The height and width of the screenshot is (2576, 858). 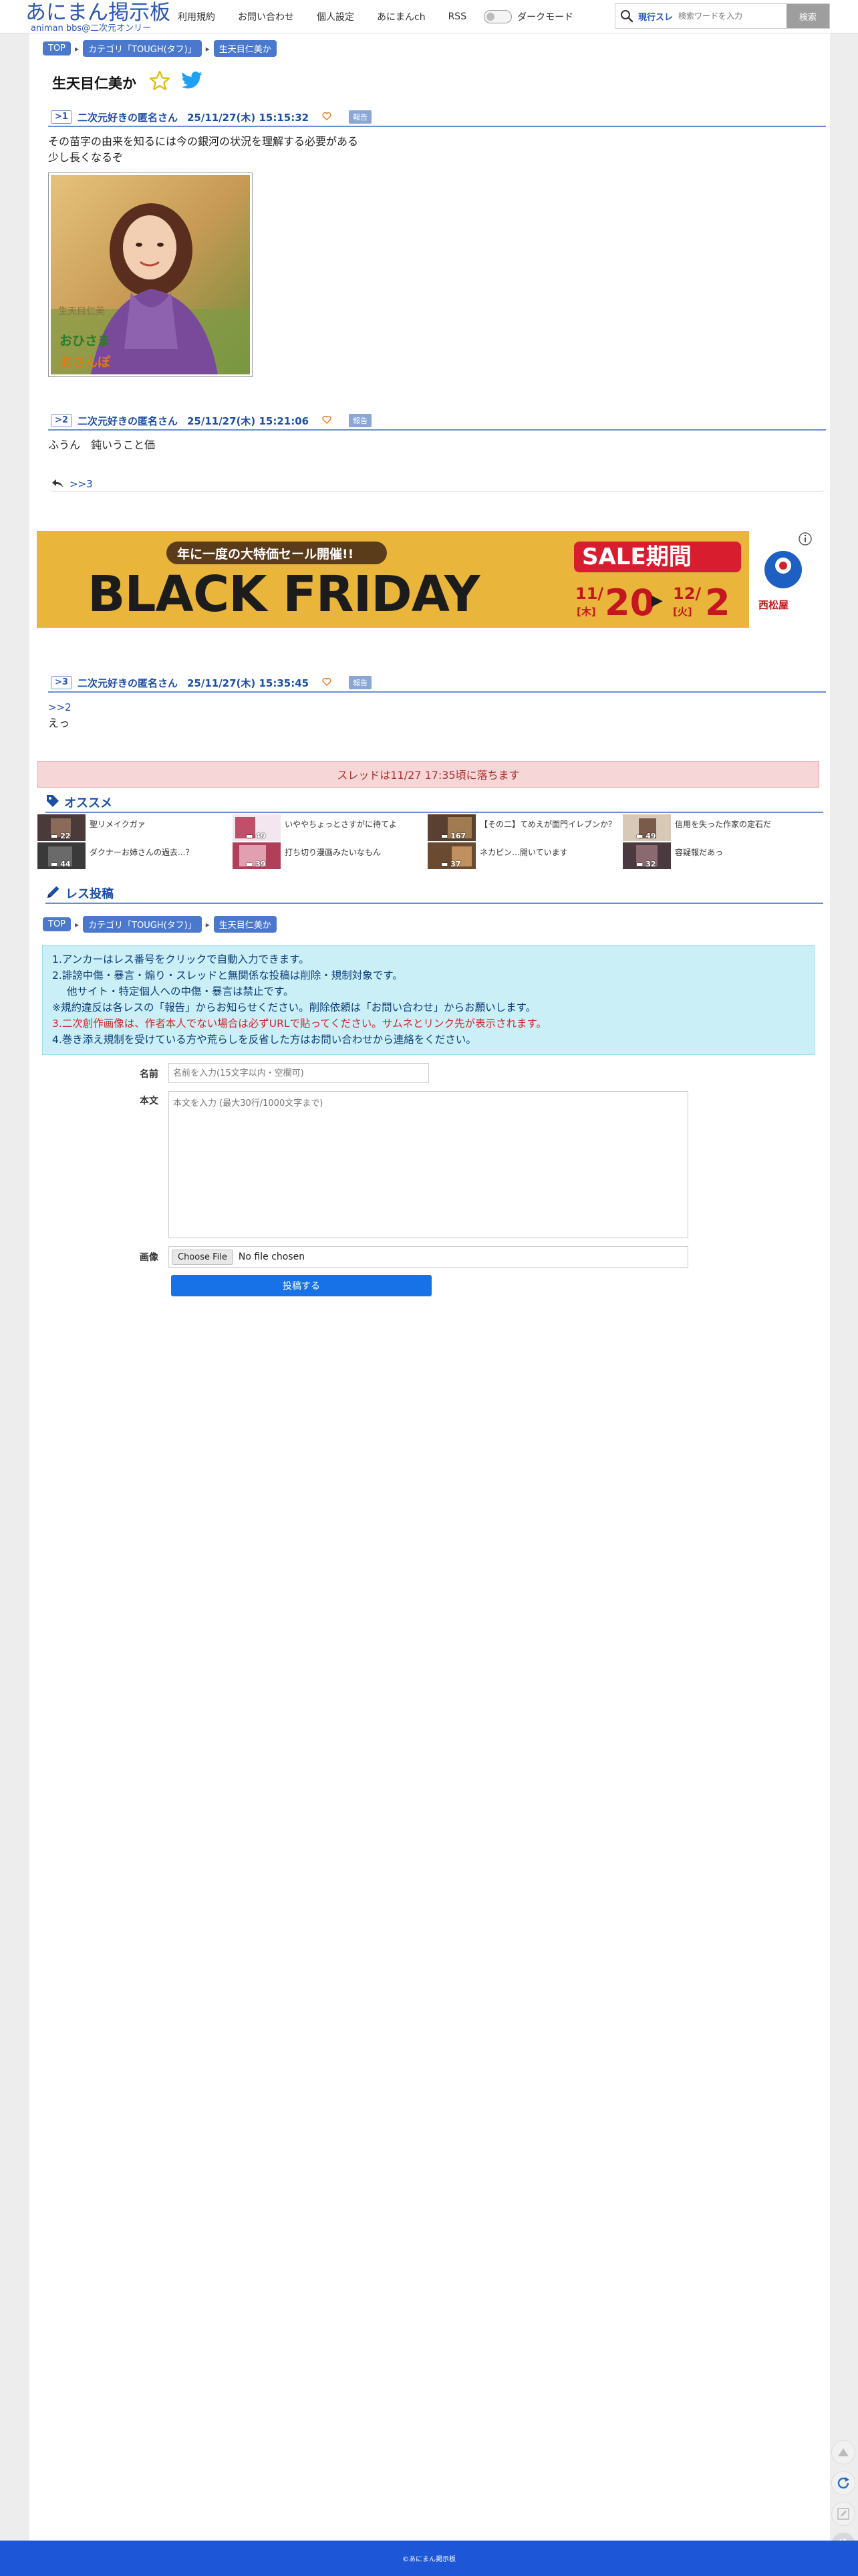 What do you see at coordinates (94, 83) in the screenshot?
I see `page-title: 生天目仁美か` at bounding box center [94, 83].